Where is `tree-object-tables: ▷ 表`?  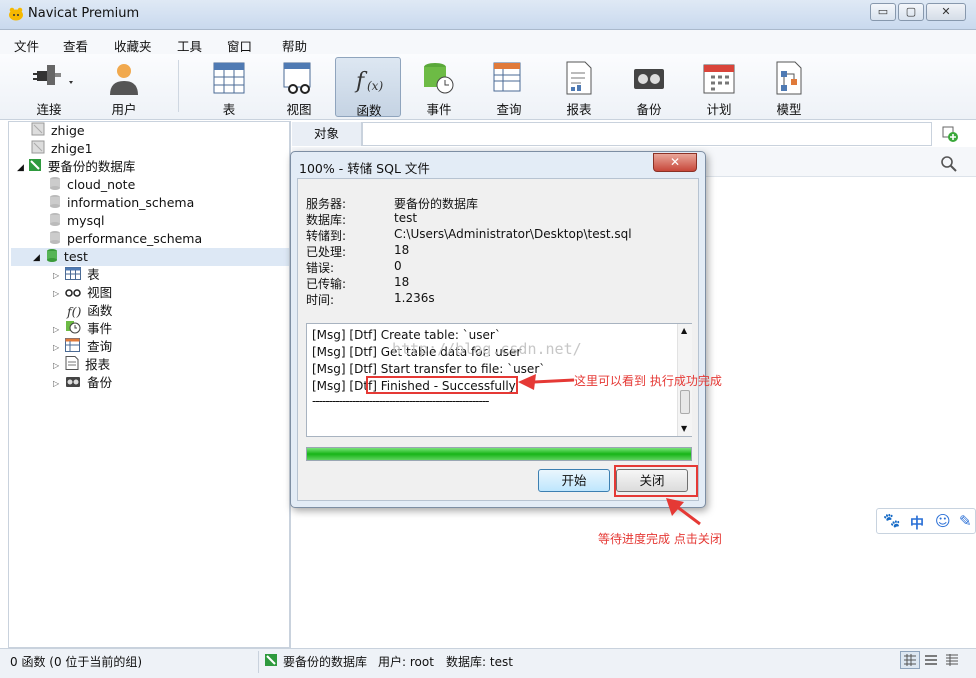
tree-object-tables: ▷ 表 is located at coordinates (76, 275).